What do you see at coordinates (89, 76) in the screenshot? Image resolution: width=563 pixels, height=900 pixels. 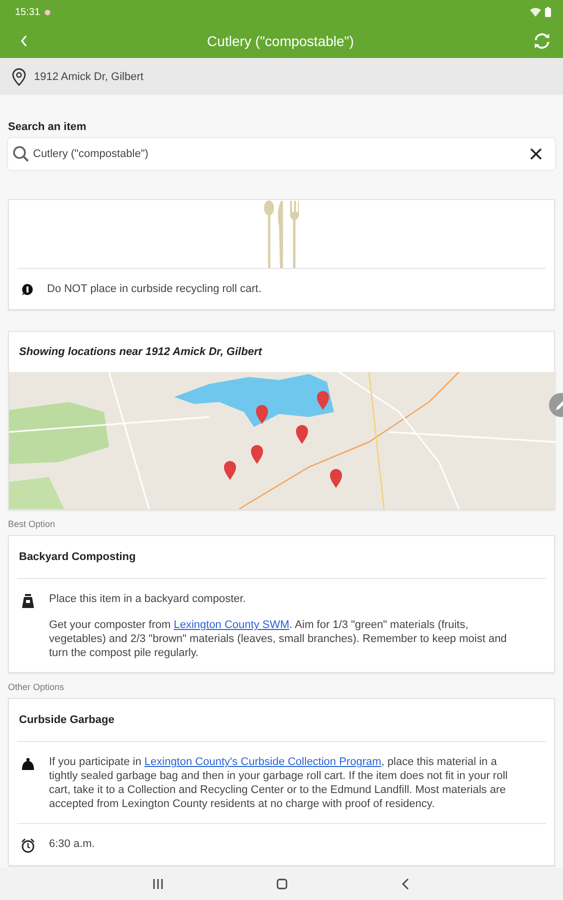 I see `address-text: 1912 Amick Dr, Gilbert` at bounding box center [89, 76].